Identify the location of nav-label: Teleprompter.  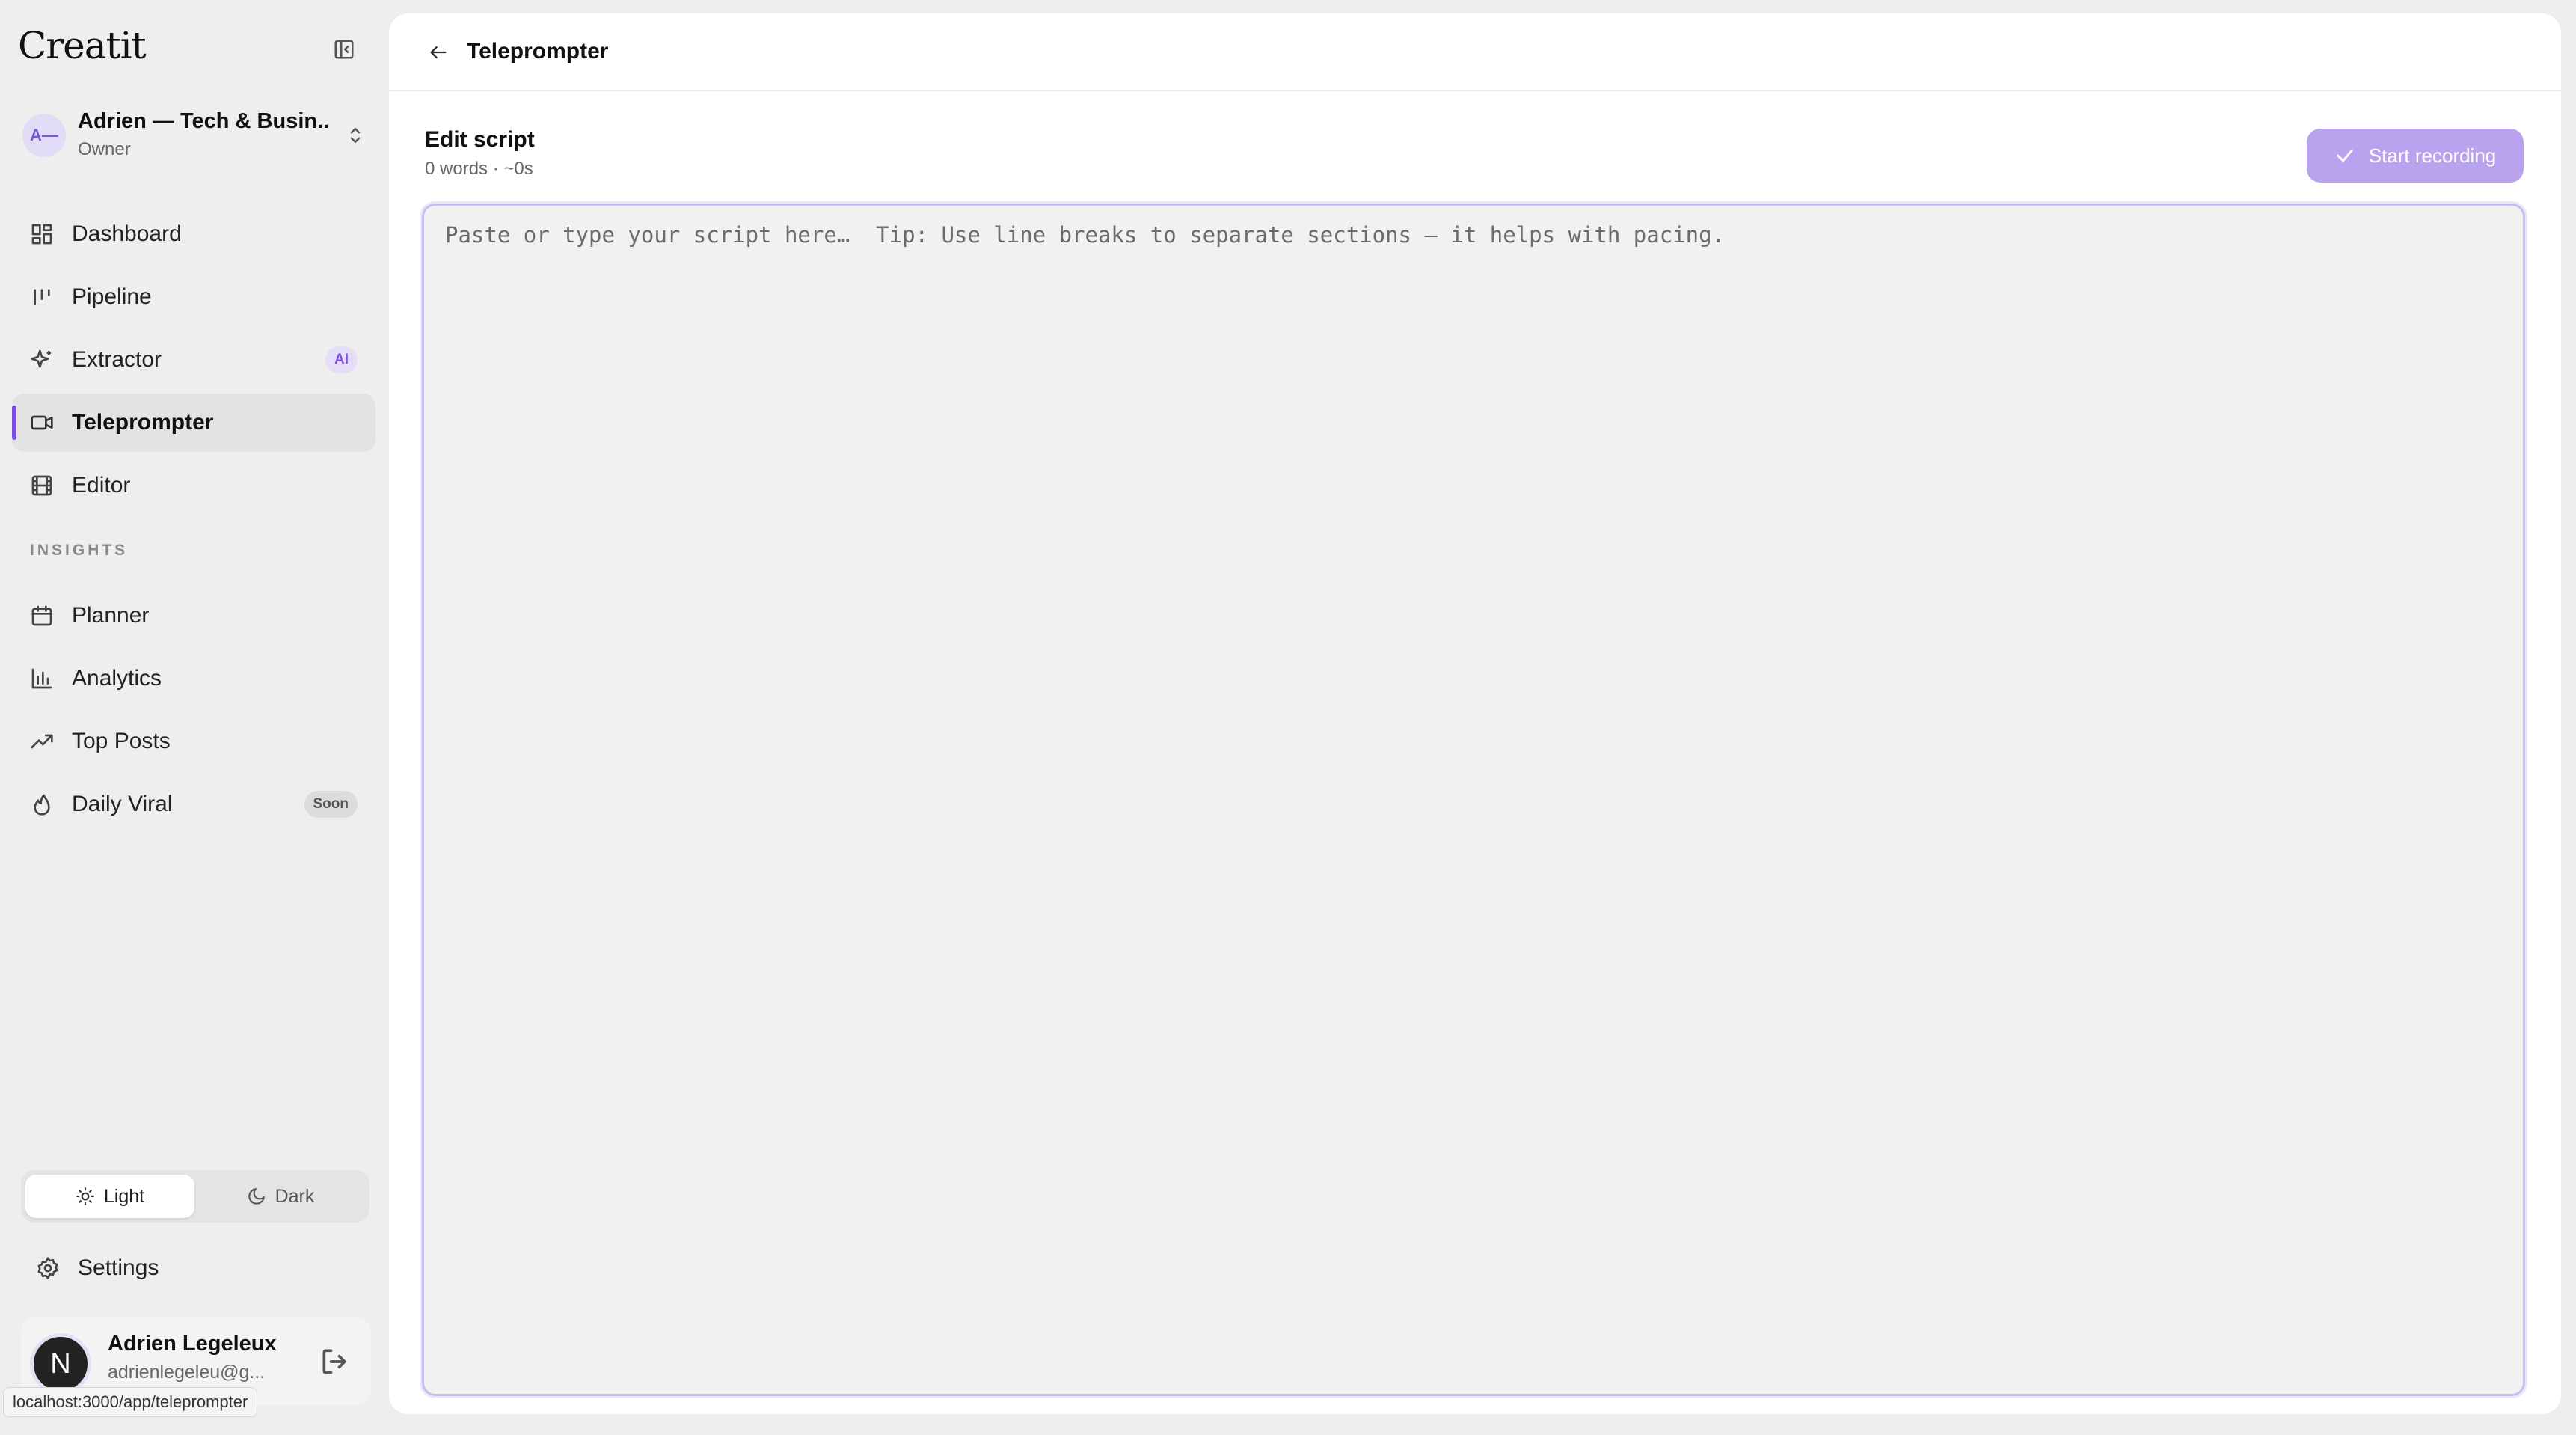
(143, 423).